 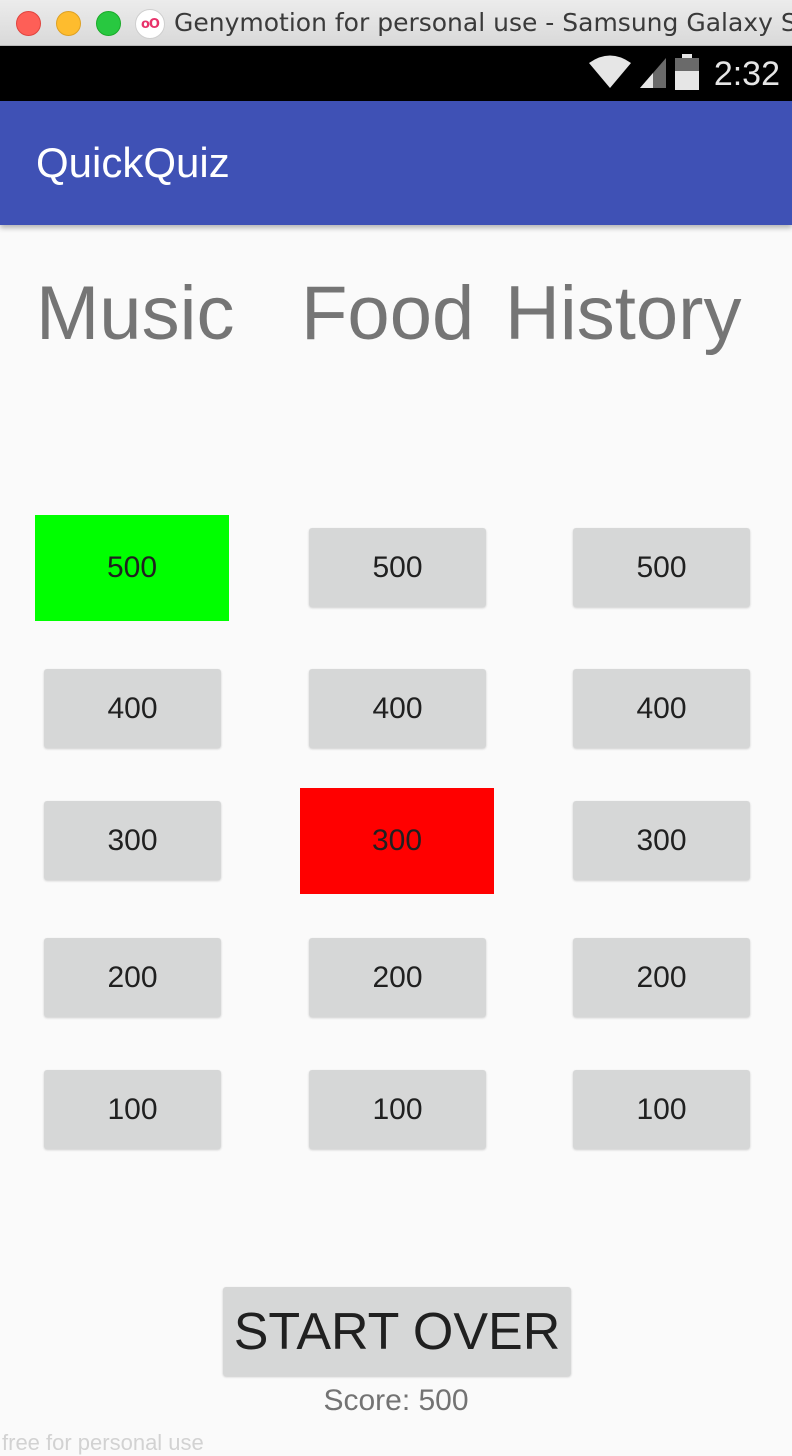 I want to click on music-300-button: 300, so click(x=132, y=840).